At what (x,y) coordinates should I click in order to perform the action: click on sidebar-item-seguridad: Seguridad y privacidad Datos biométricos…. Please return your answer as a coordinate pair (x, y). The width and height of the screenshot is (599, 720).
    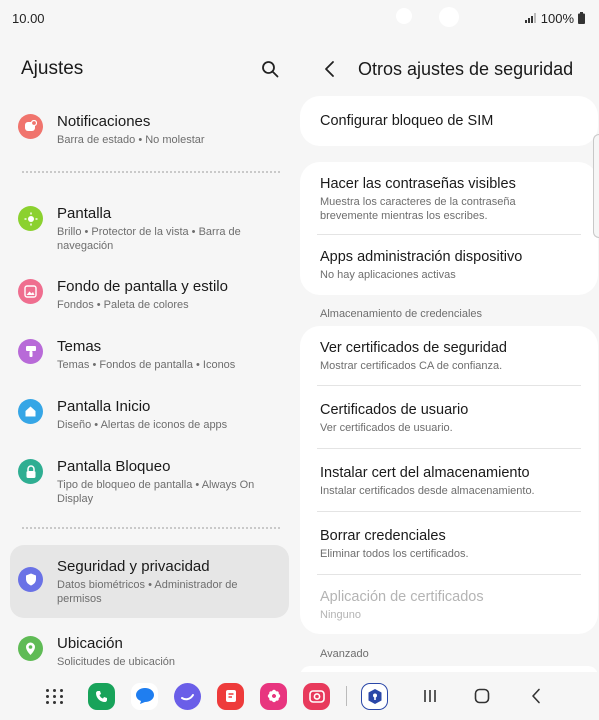
    Looking at the image, I should click on (149, 581).